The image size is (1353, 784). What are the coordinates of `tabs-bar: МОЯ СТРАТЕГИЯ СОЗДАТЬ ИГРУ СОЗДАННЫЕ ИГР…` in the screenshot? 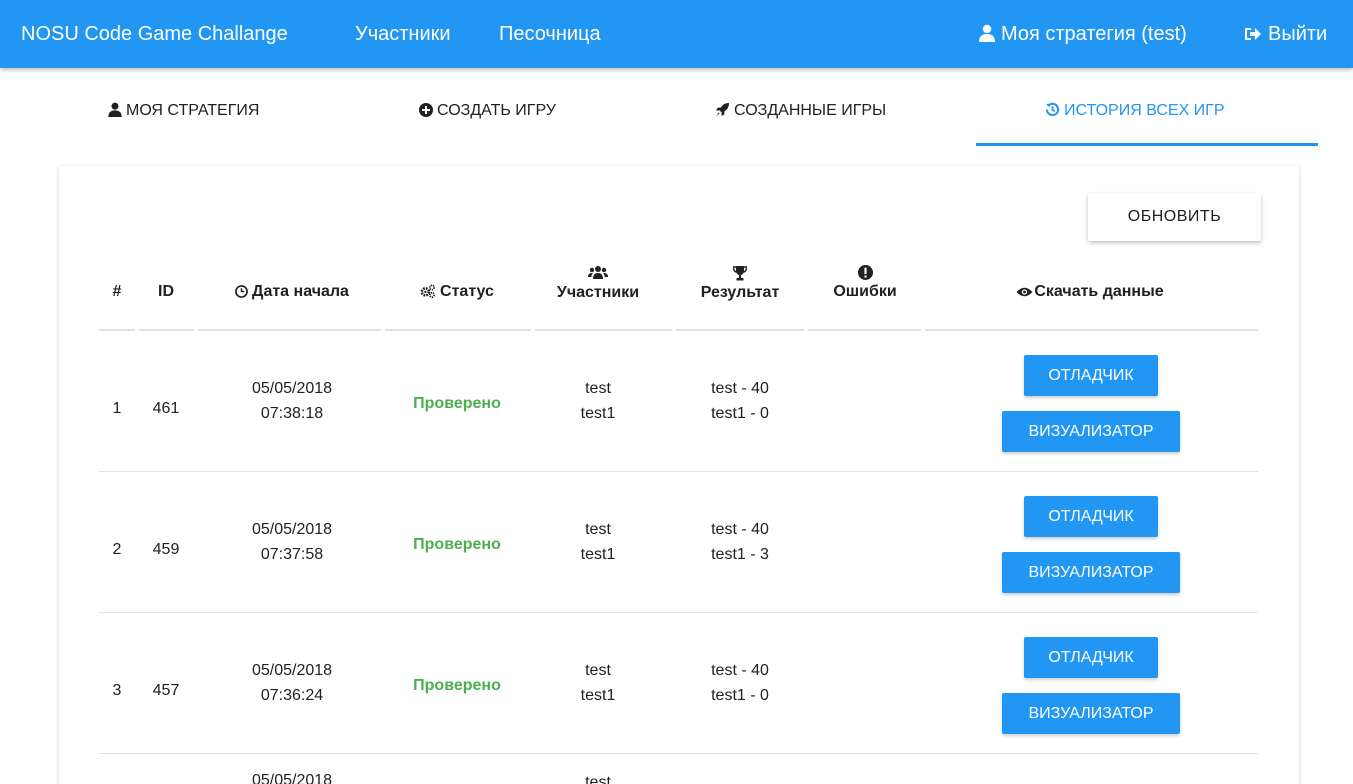 It's located at (676, 107).